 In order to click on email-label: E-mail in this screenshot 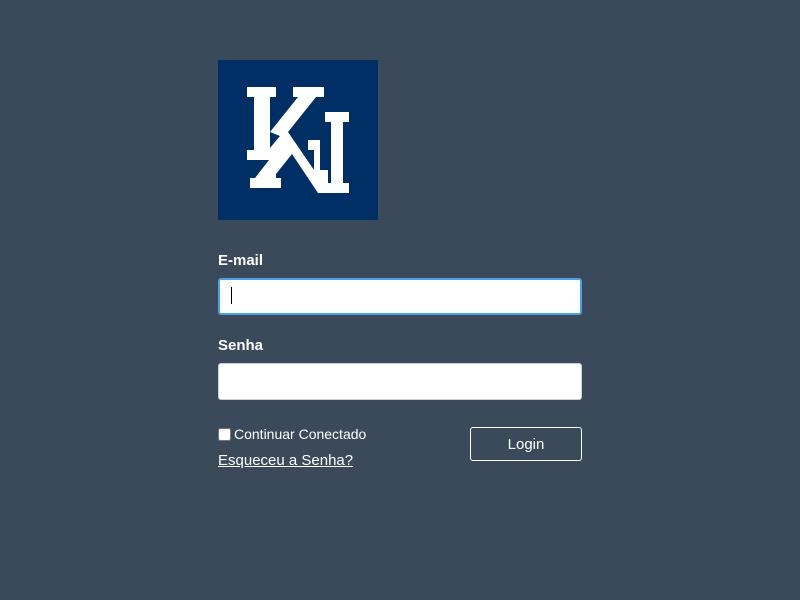, I will do `click(241, 260)`.